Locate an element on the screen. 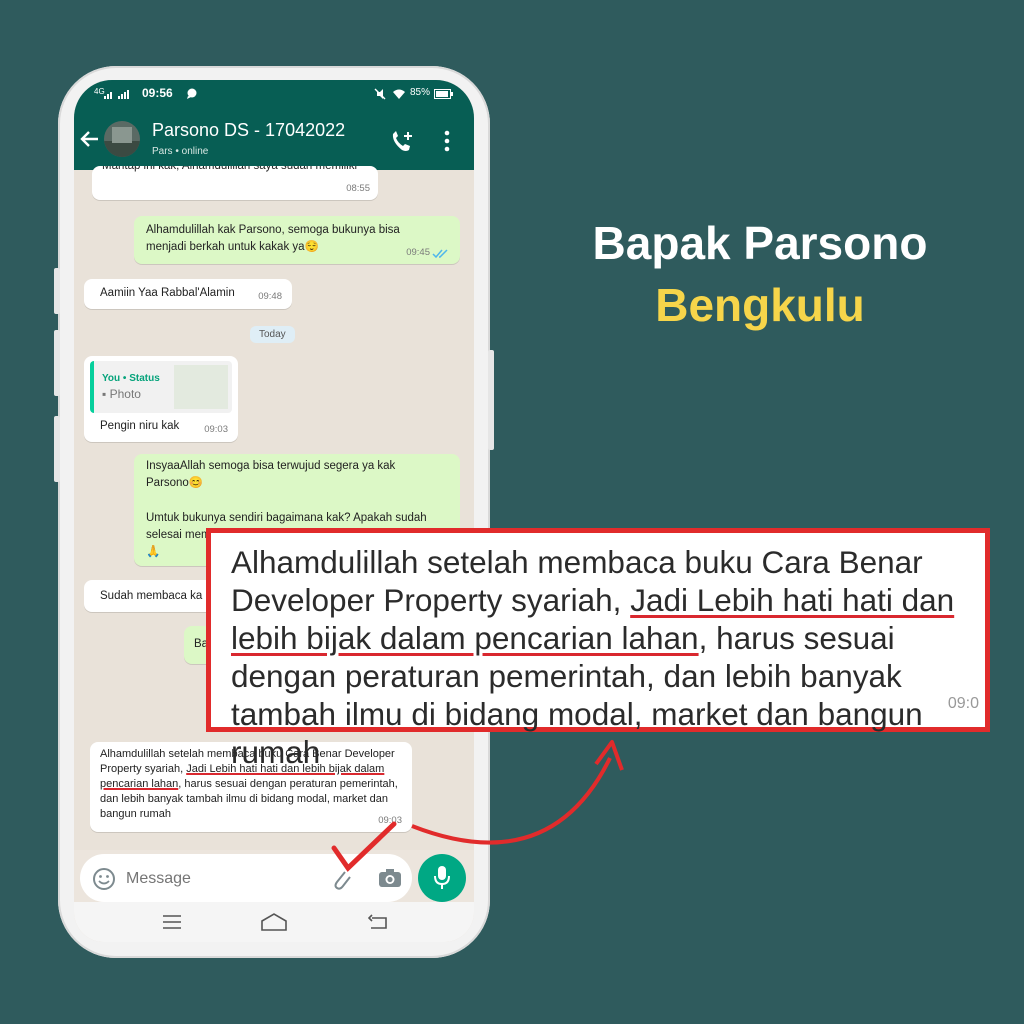 The width and height of the screenshot is (1024, 1024). message-input is located at coordinates (216, 879).